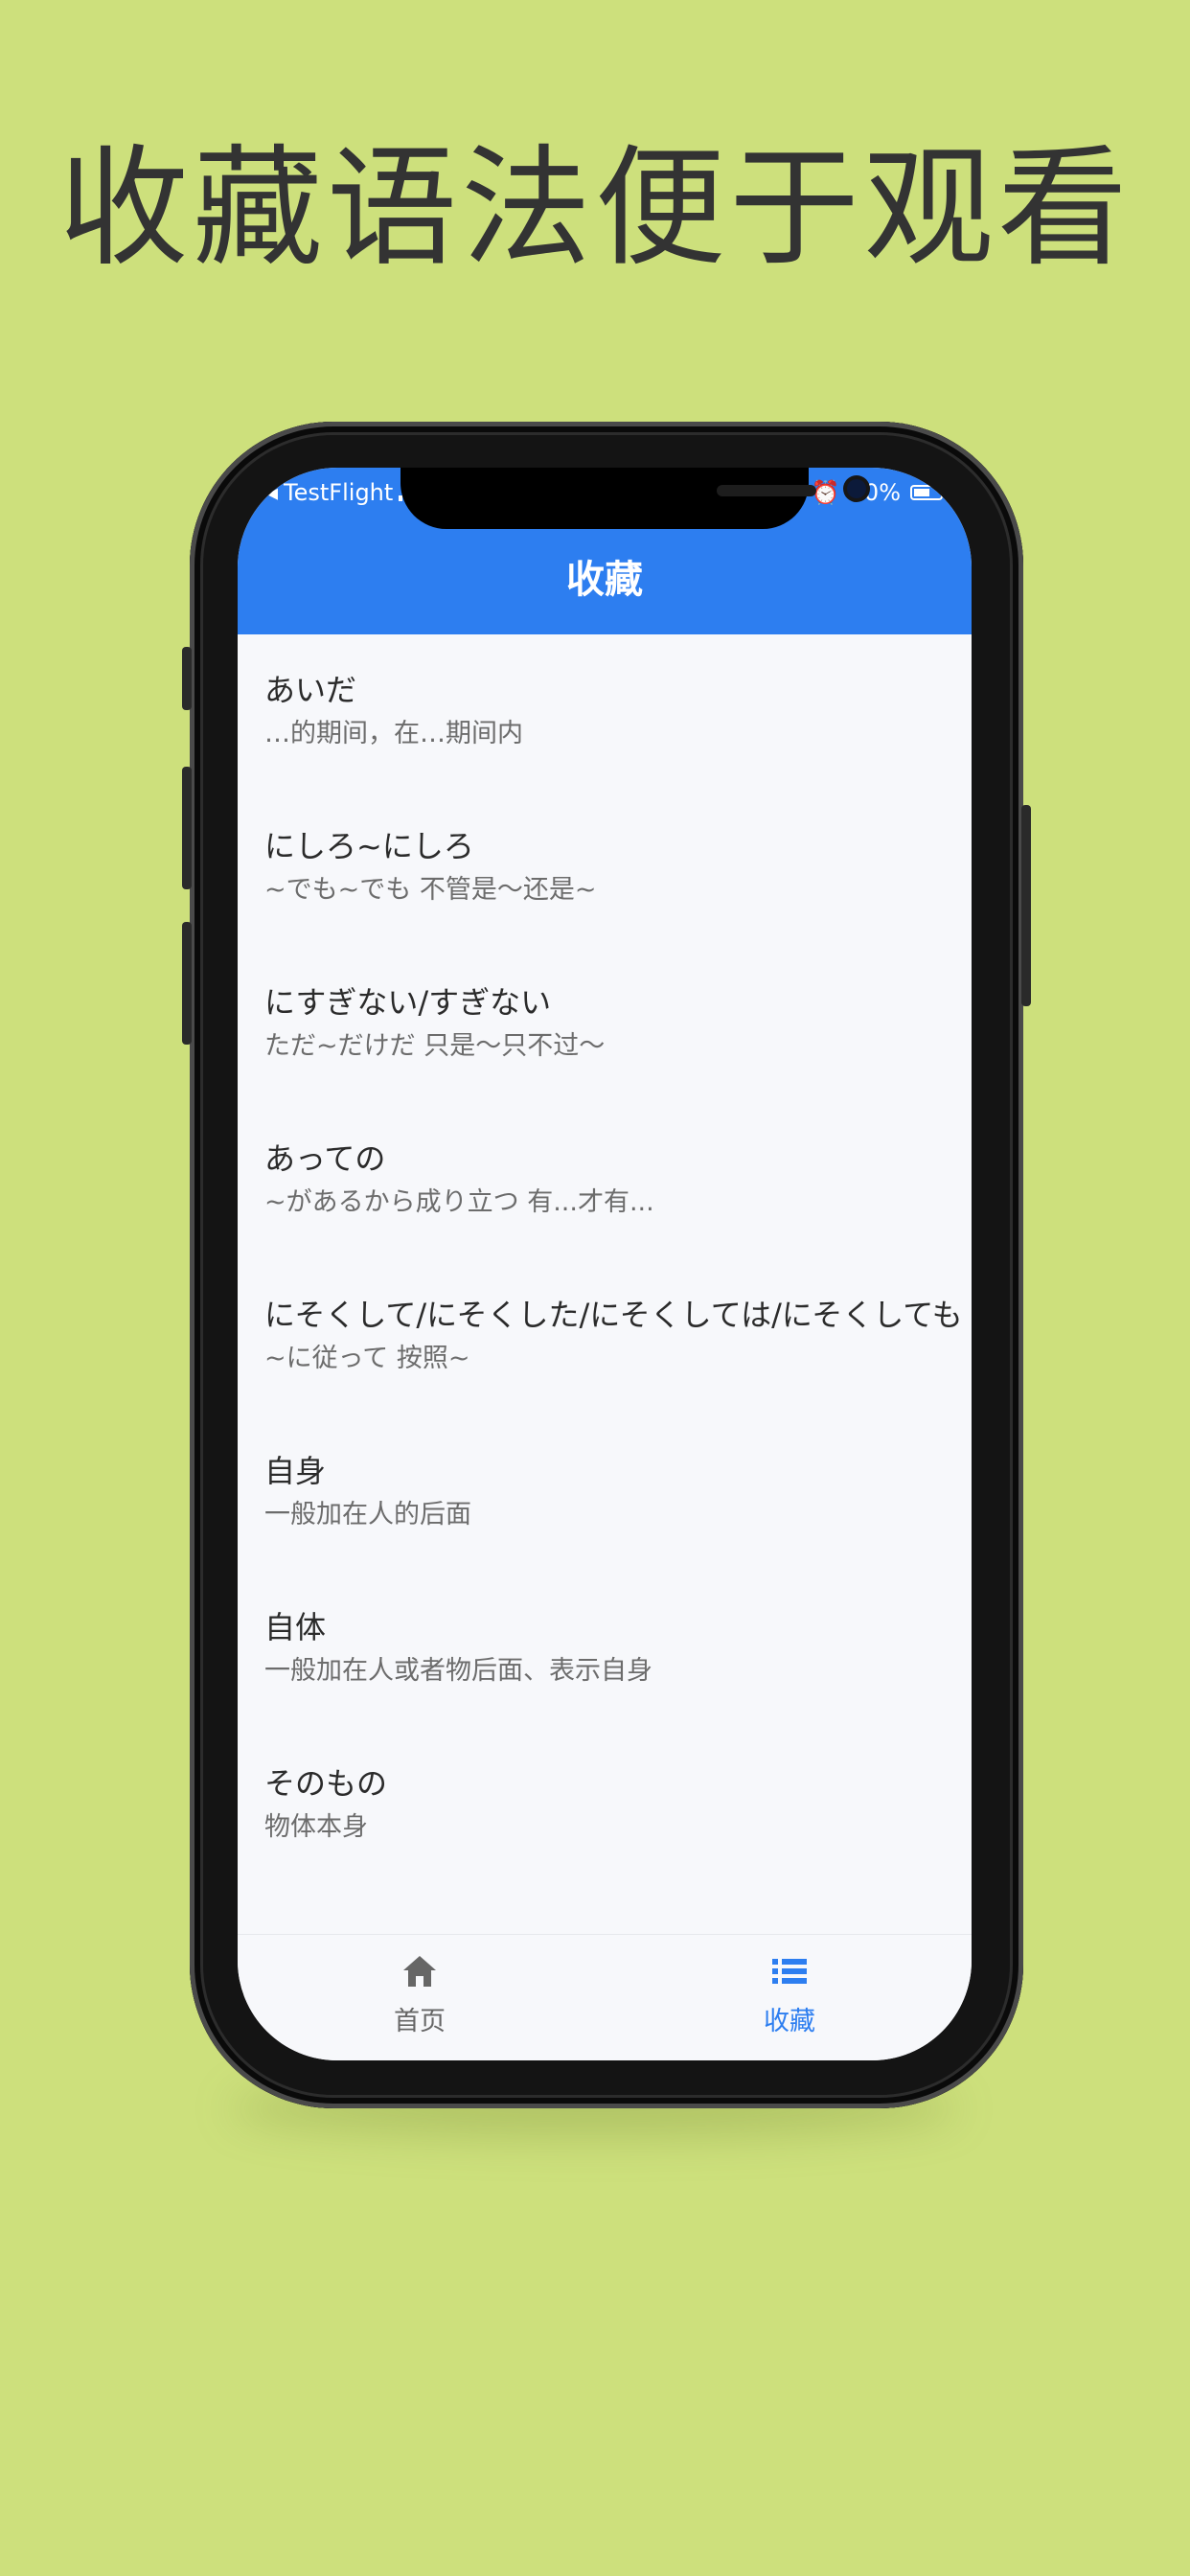 The width and height of the screenshot is (1190, 2576). What do you see at coordinates (605, 712) in the screenshot?
I see `list-item: あいだ …的期间，在…期间内` at bounding box center [605, 712].